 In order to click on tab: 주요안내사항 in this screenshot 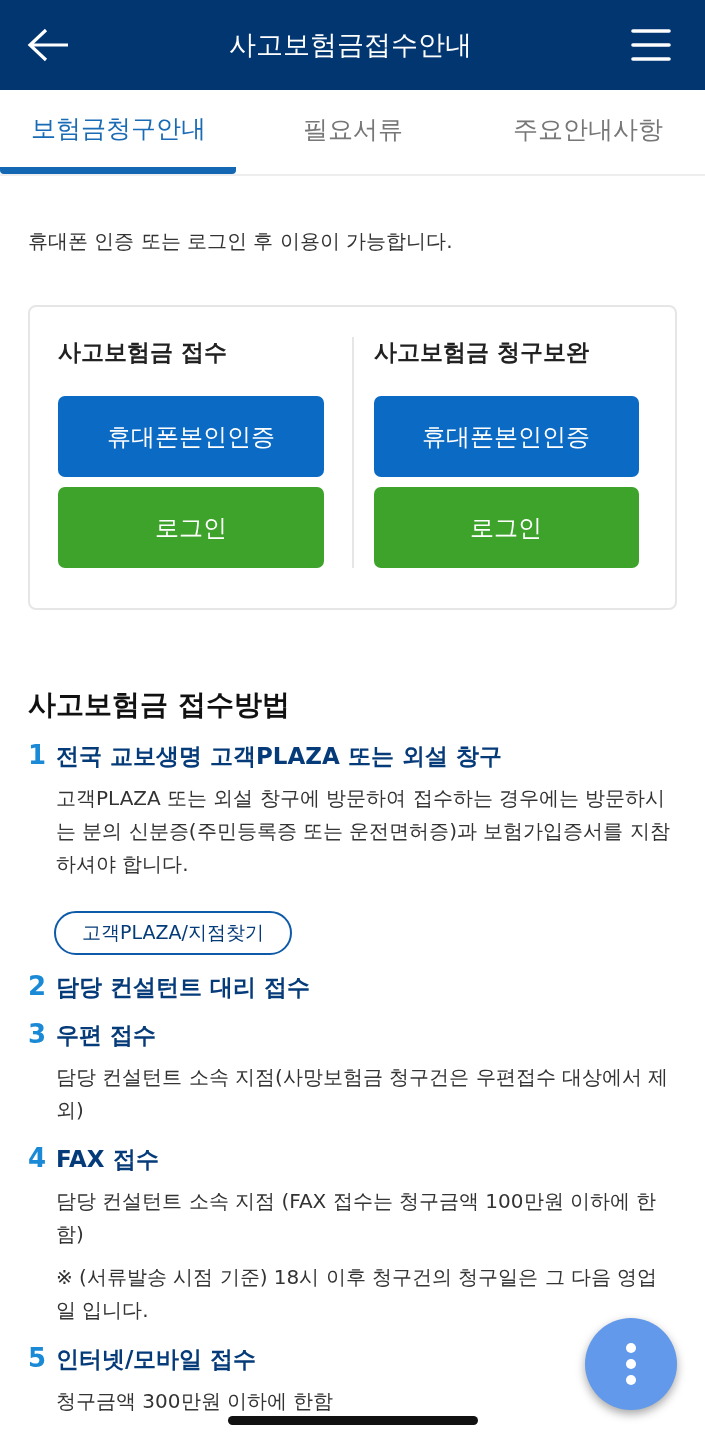, I will do `click(587, 132)`.